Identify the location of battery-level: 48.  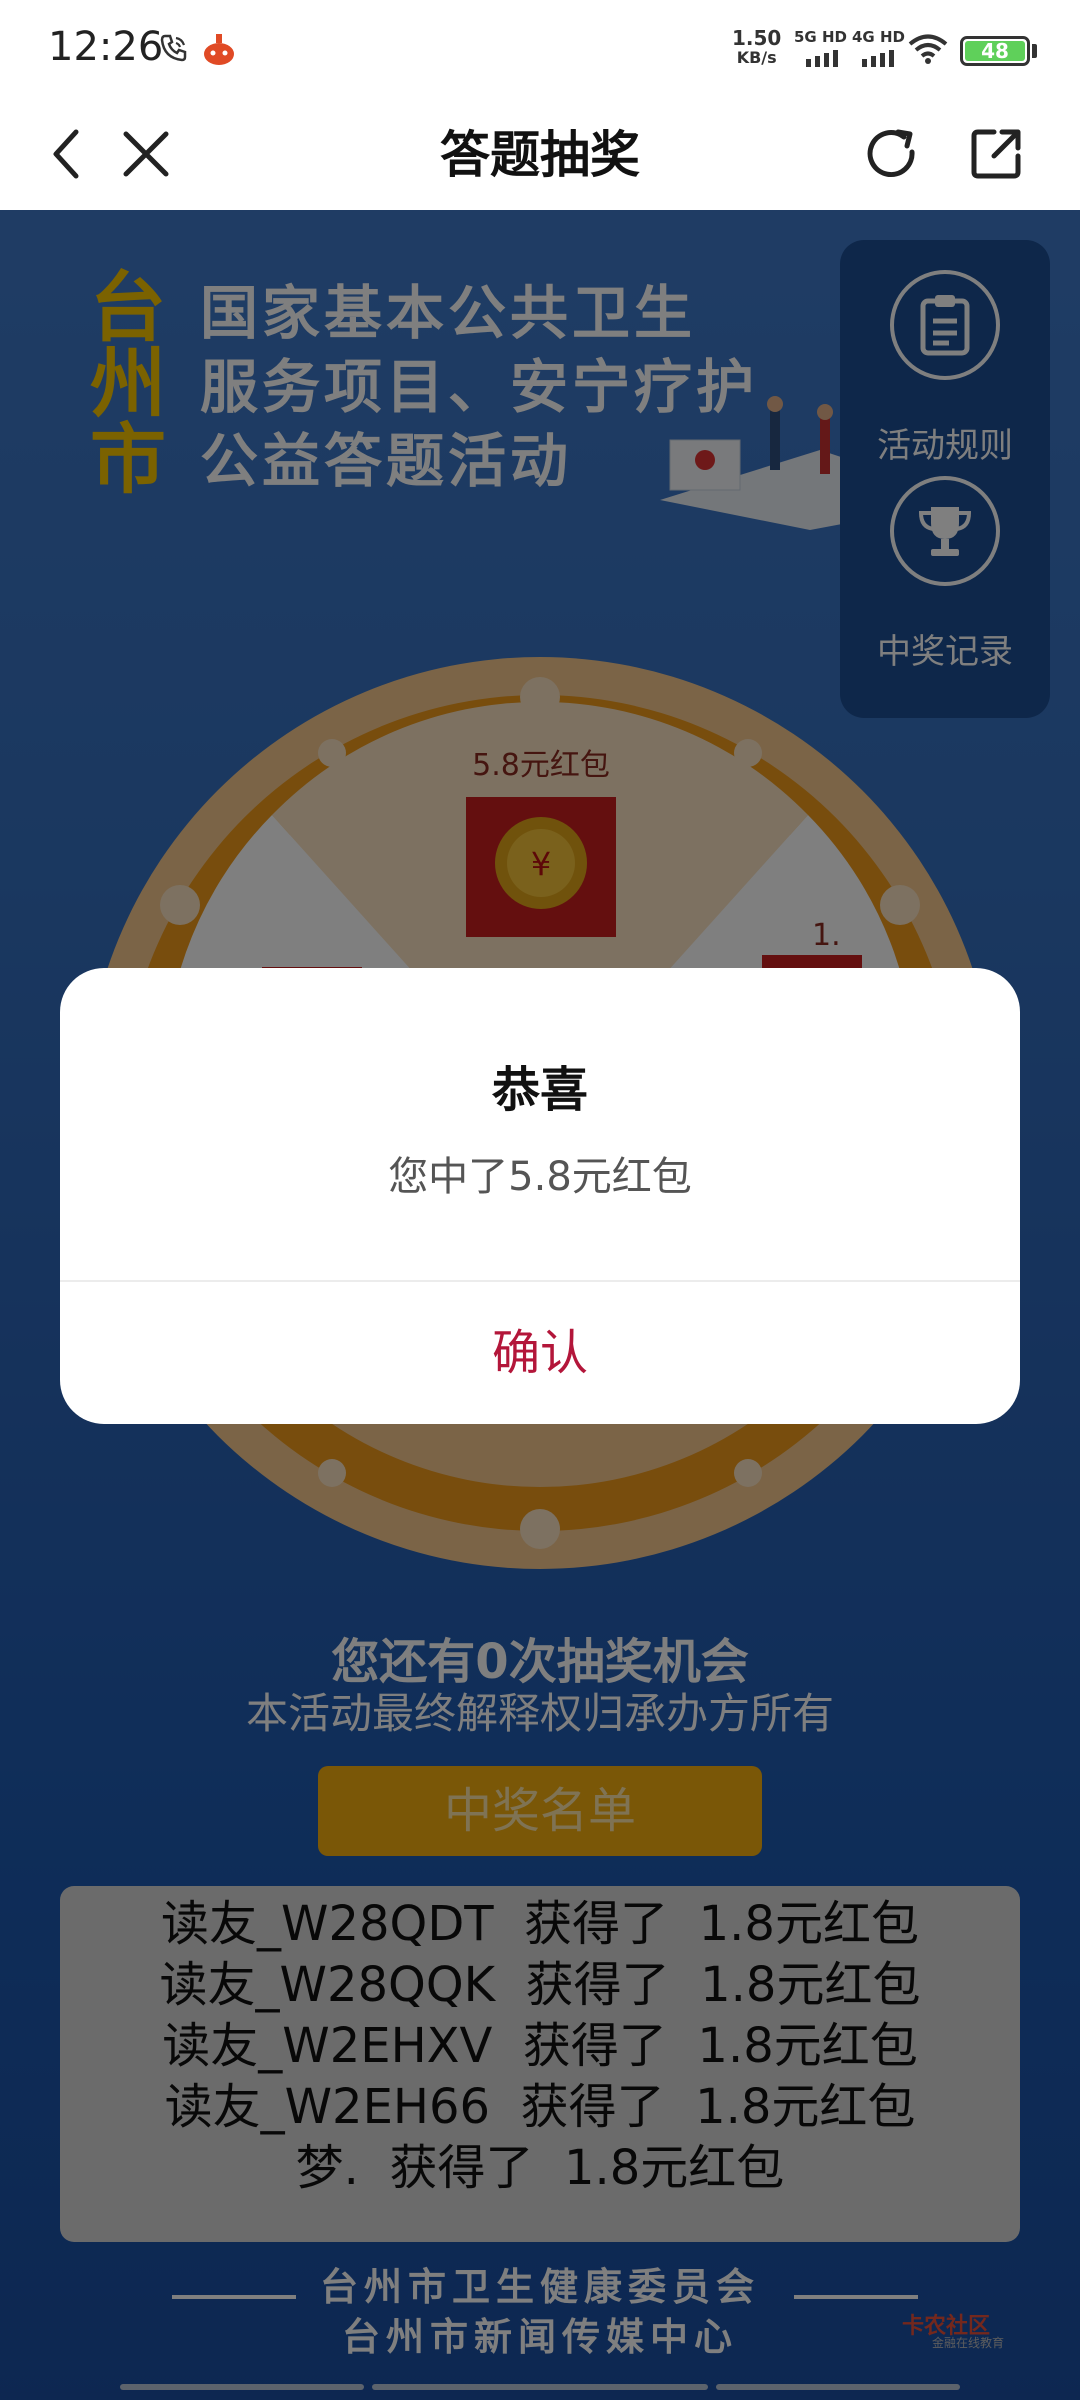
(995, 51).